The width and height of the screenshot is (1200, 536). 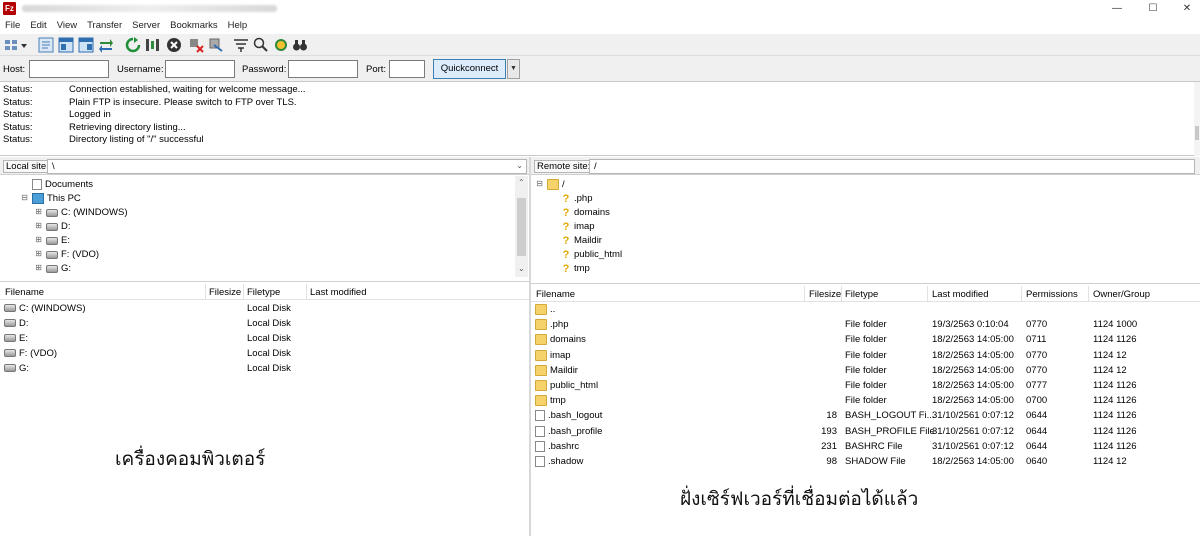 What do you see at coordinates (216, 45) in the screenshot?
I see `reconnect-icon` at bounding box center [216, 45].